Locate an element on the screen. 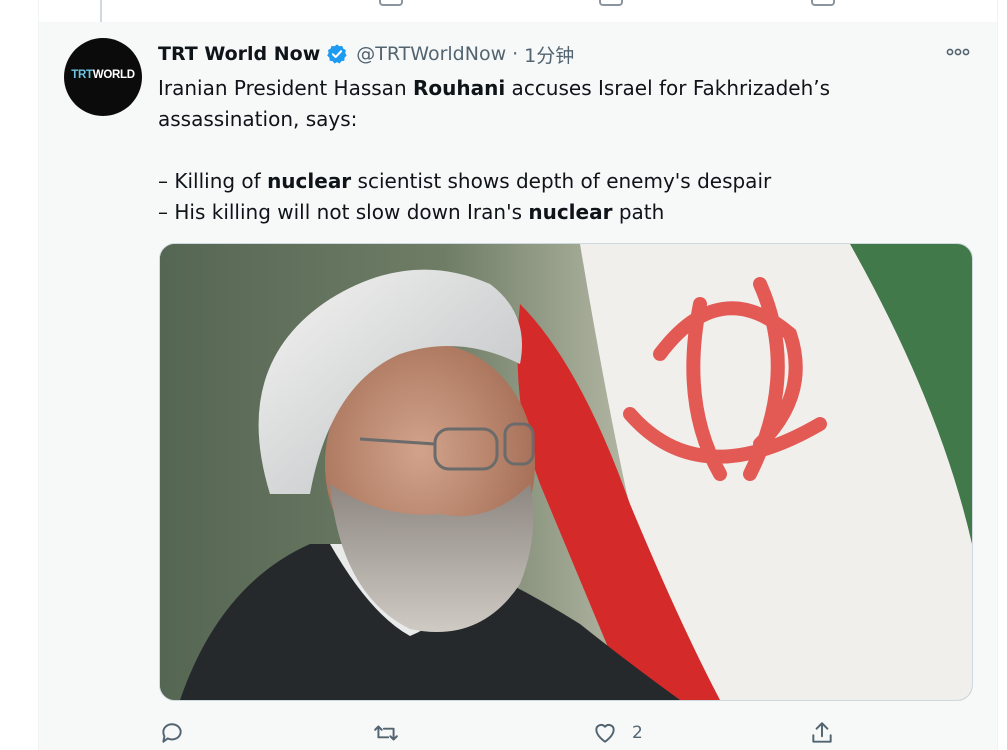 This screenshot has width=1007, height=750. previous-share-icon is located at coordinates (823, 3).